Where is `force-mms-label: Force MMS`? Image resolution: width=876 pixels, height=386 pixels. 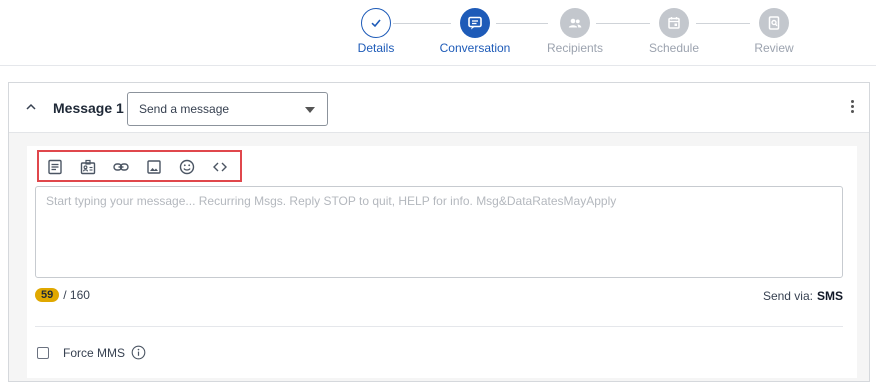 force-mms-label: Force MMS is located at coordinates (94, 352).